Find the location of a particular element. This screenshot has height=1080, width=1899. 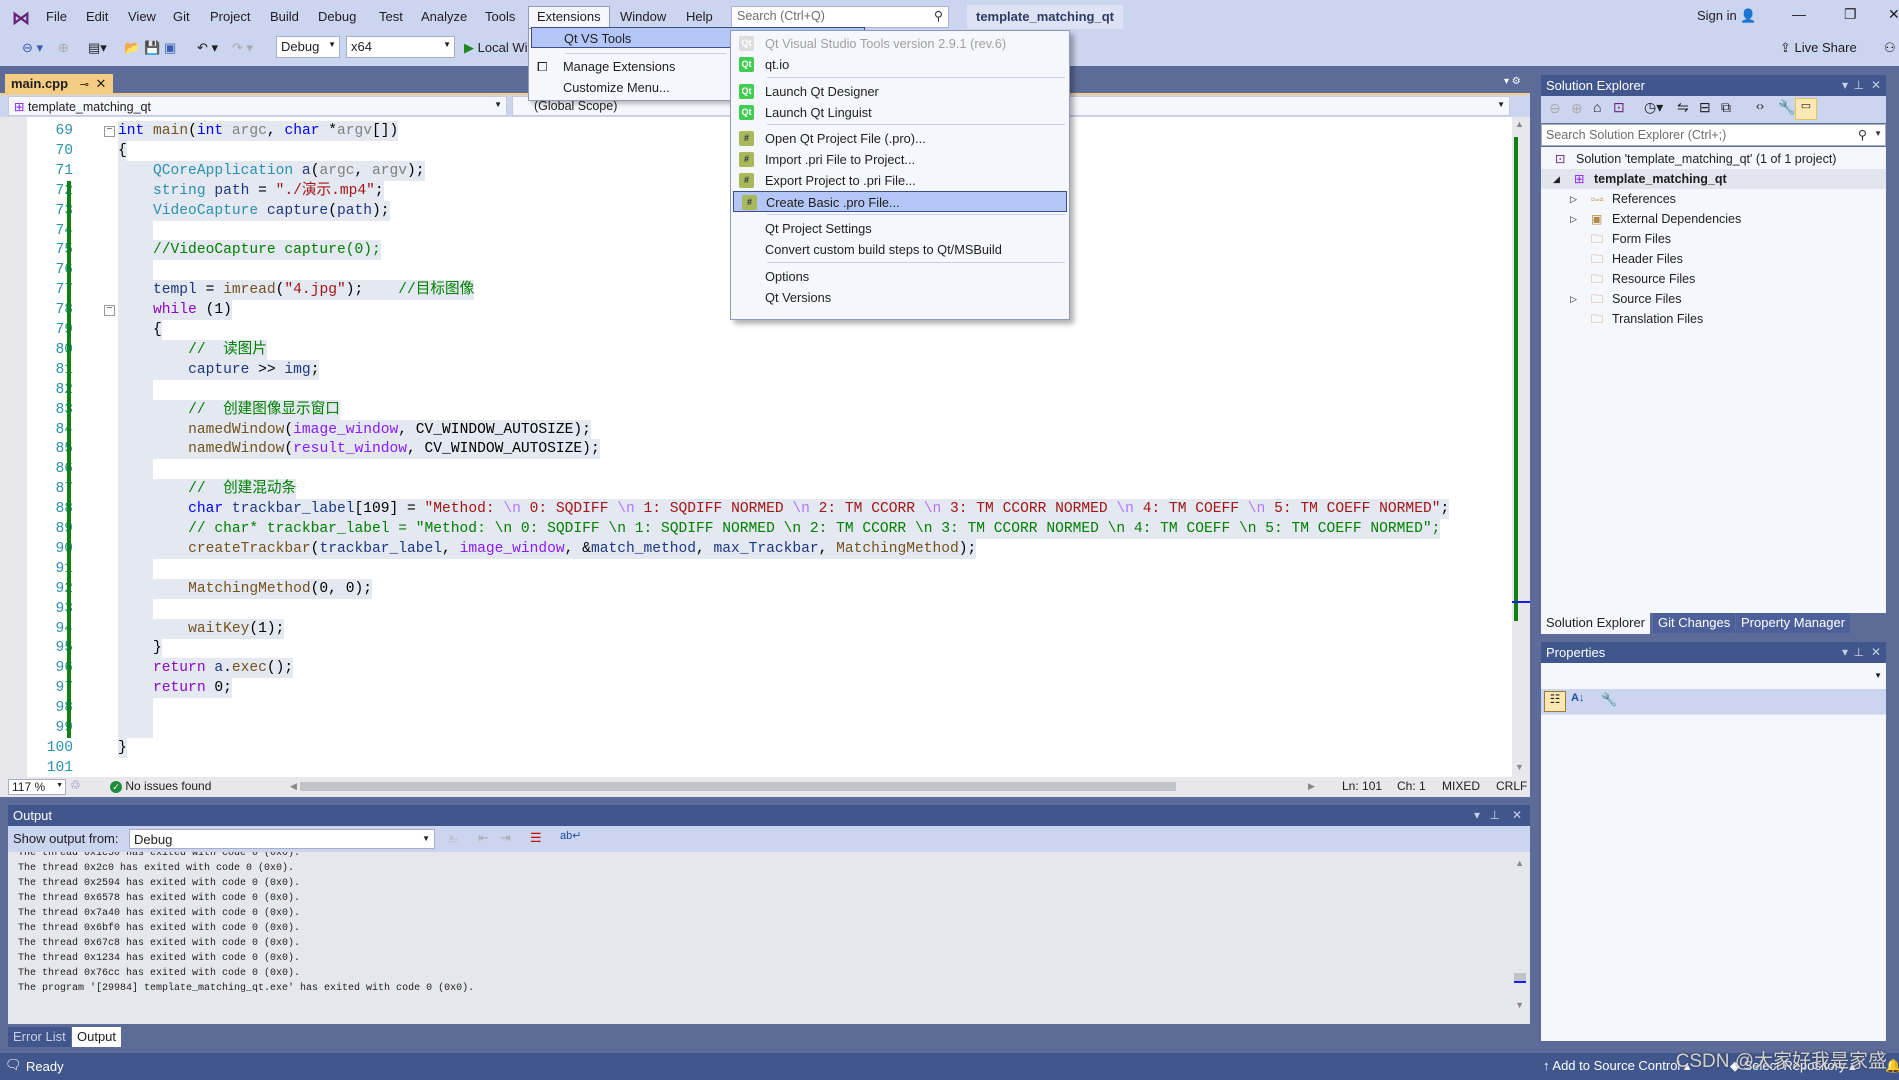

menu-item-options: Options is located at coordinates (900, 276).